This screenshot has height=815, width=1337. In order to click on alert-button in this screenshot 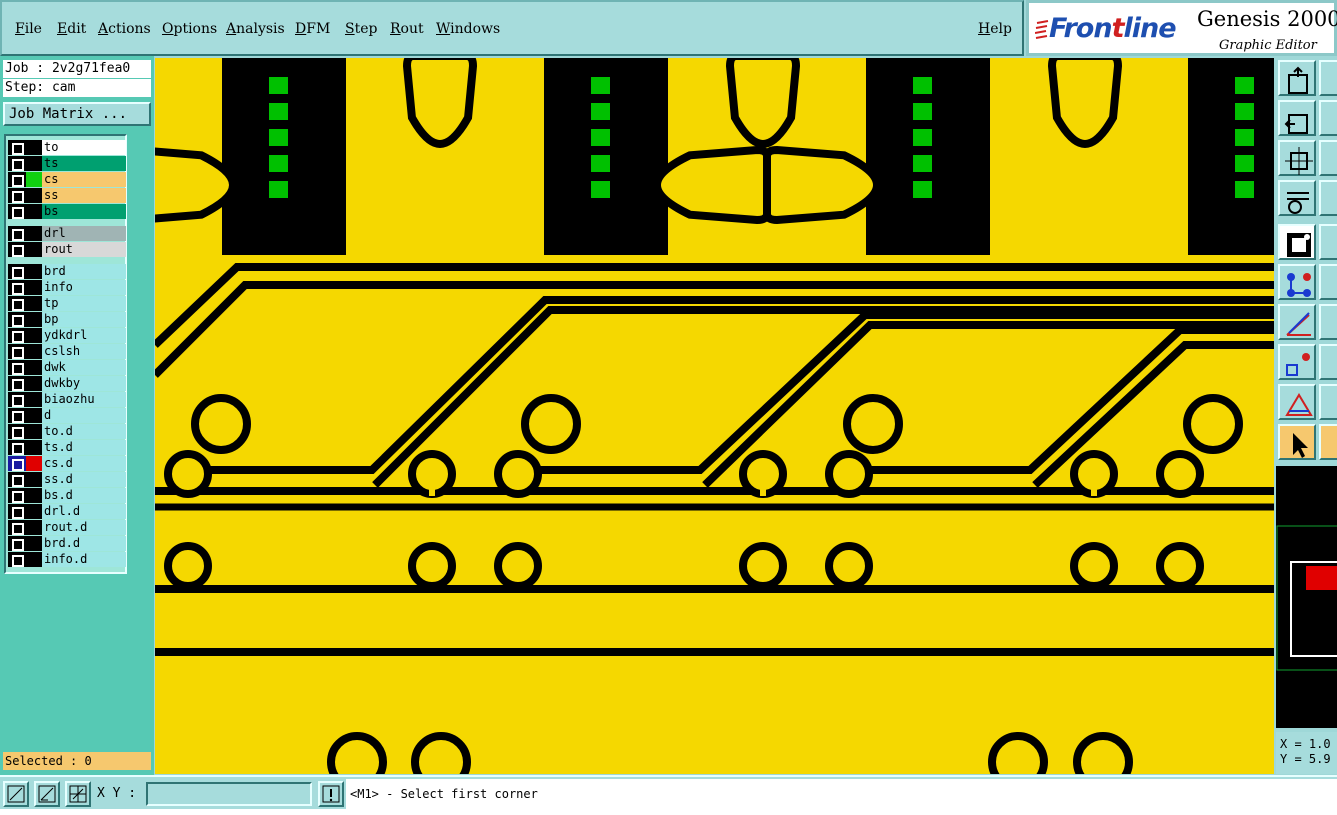, I will do `click(331, 794)`.